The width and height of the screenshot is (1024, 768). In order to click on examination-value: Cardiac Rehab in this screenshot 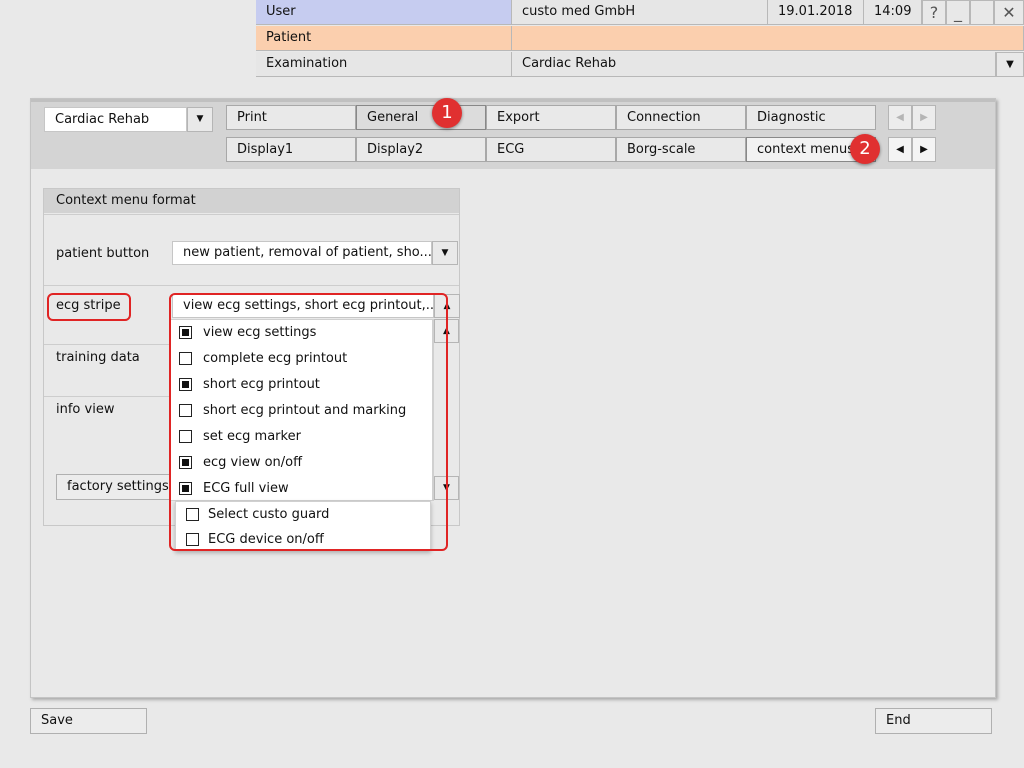, I will do `click(754, 64)`.